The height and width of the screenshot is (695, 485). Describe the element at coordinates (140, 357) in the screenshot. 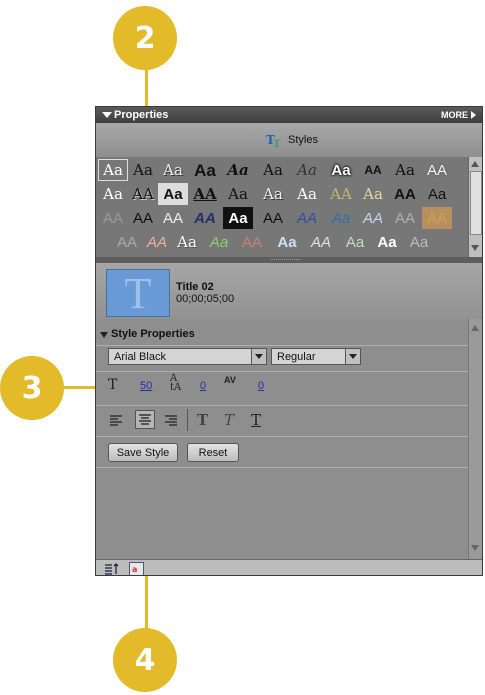

I see `font-family-value: Arial Black` at that location.